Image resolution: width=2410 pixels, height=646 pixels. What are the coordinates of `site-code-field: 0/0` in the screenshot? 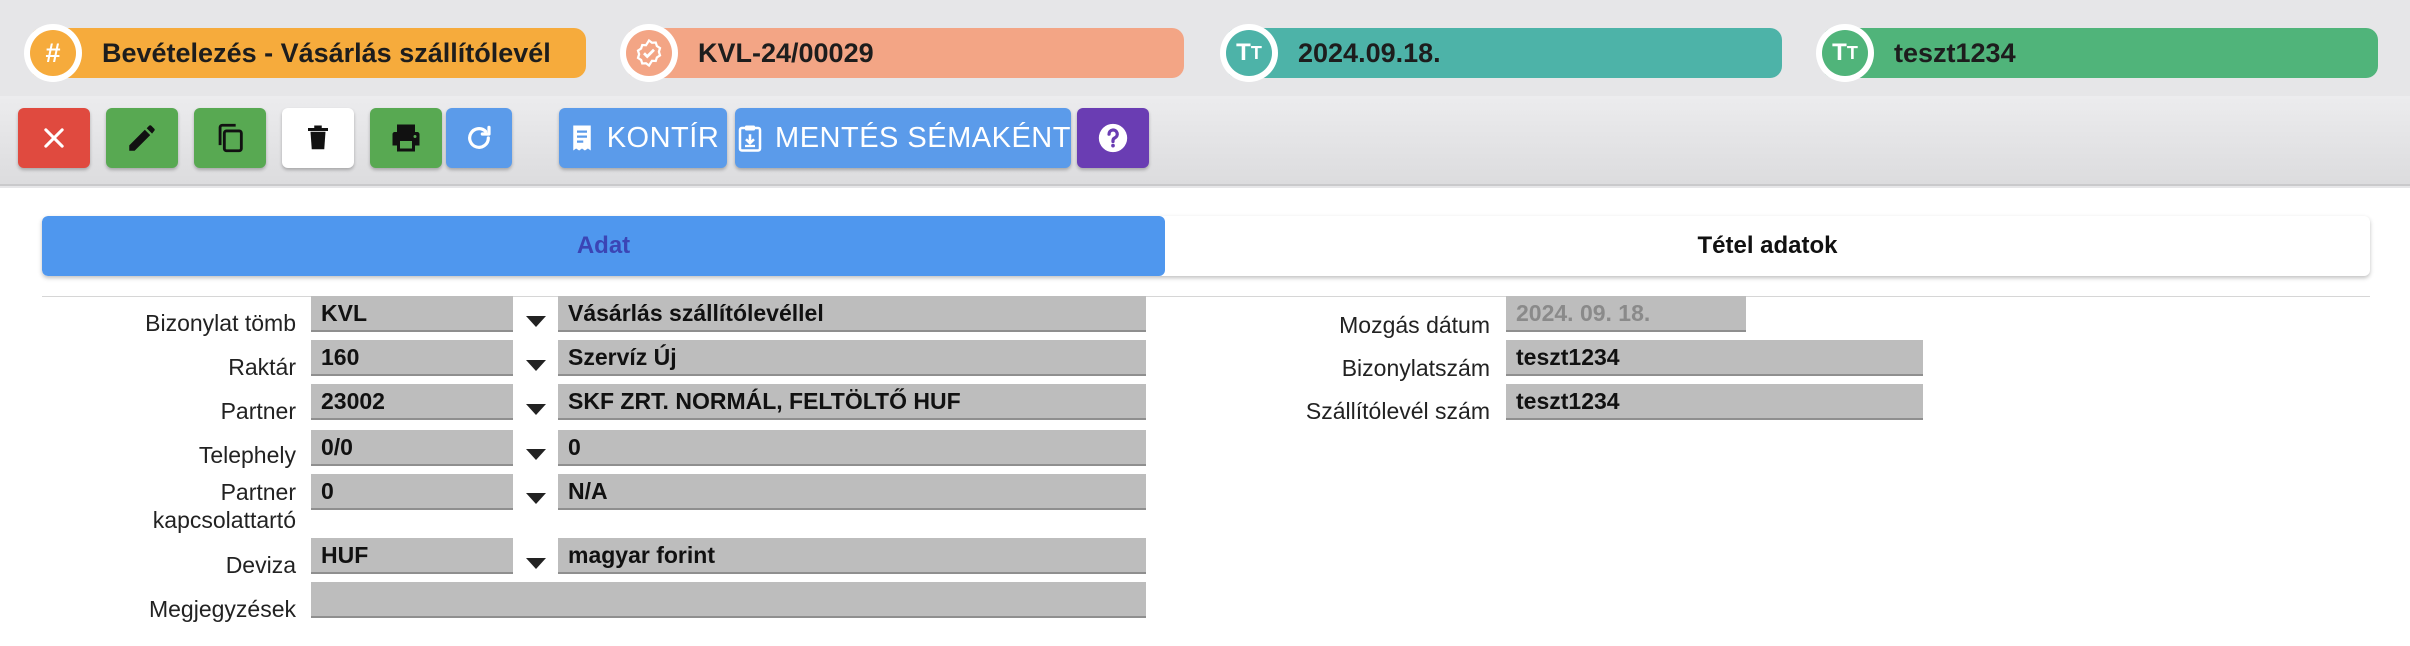 It's located at (412, 448).